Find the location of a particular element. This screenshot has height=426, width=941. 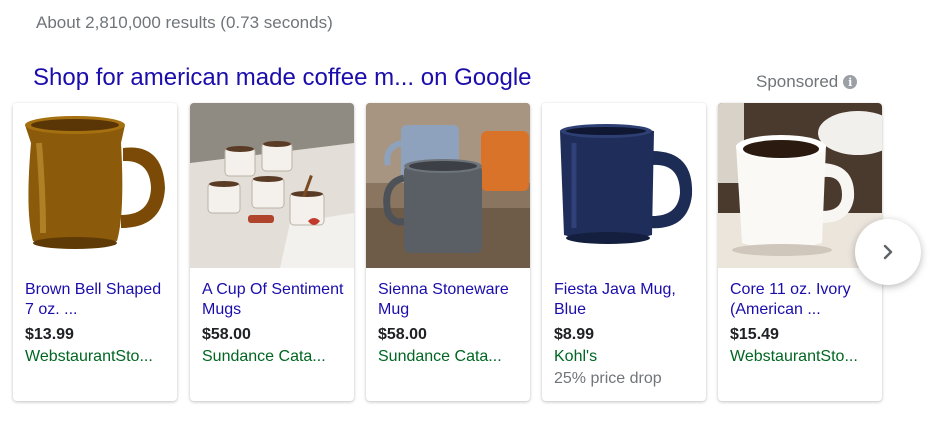

carousel-next-button is located at coordinates (888, 252).